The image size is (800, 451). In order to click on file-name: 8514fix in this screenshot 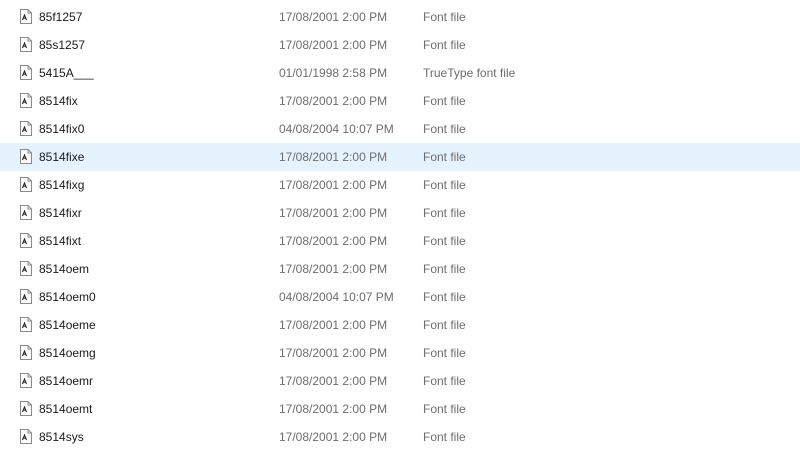, I will do `click(58, 101)`.